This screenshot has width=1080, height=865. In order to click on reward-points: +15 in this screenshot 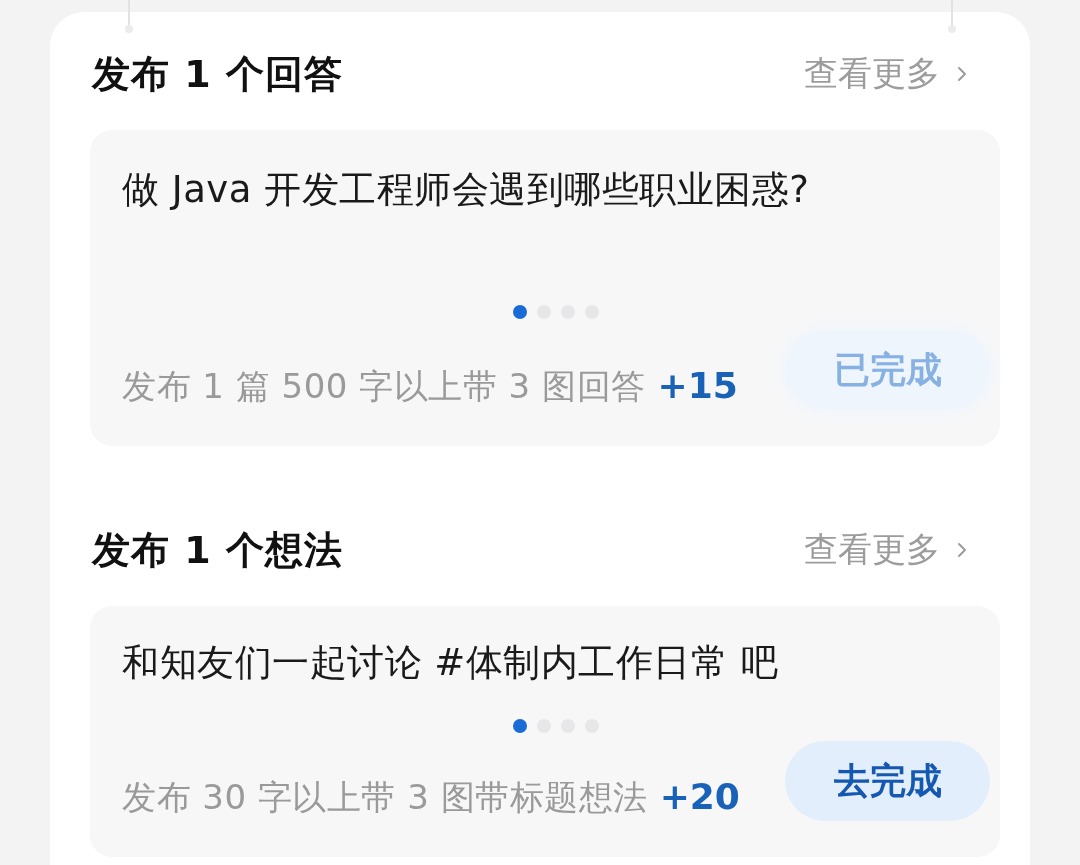, I will do `click(697, 386)`.